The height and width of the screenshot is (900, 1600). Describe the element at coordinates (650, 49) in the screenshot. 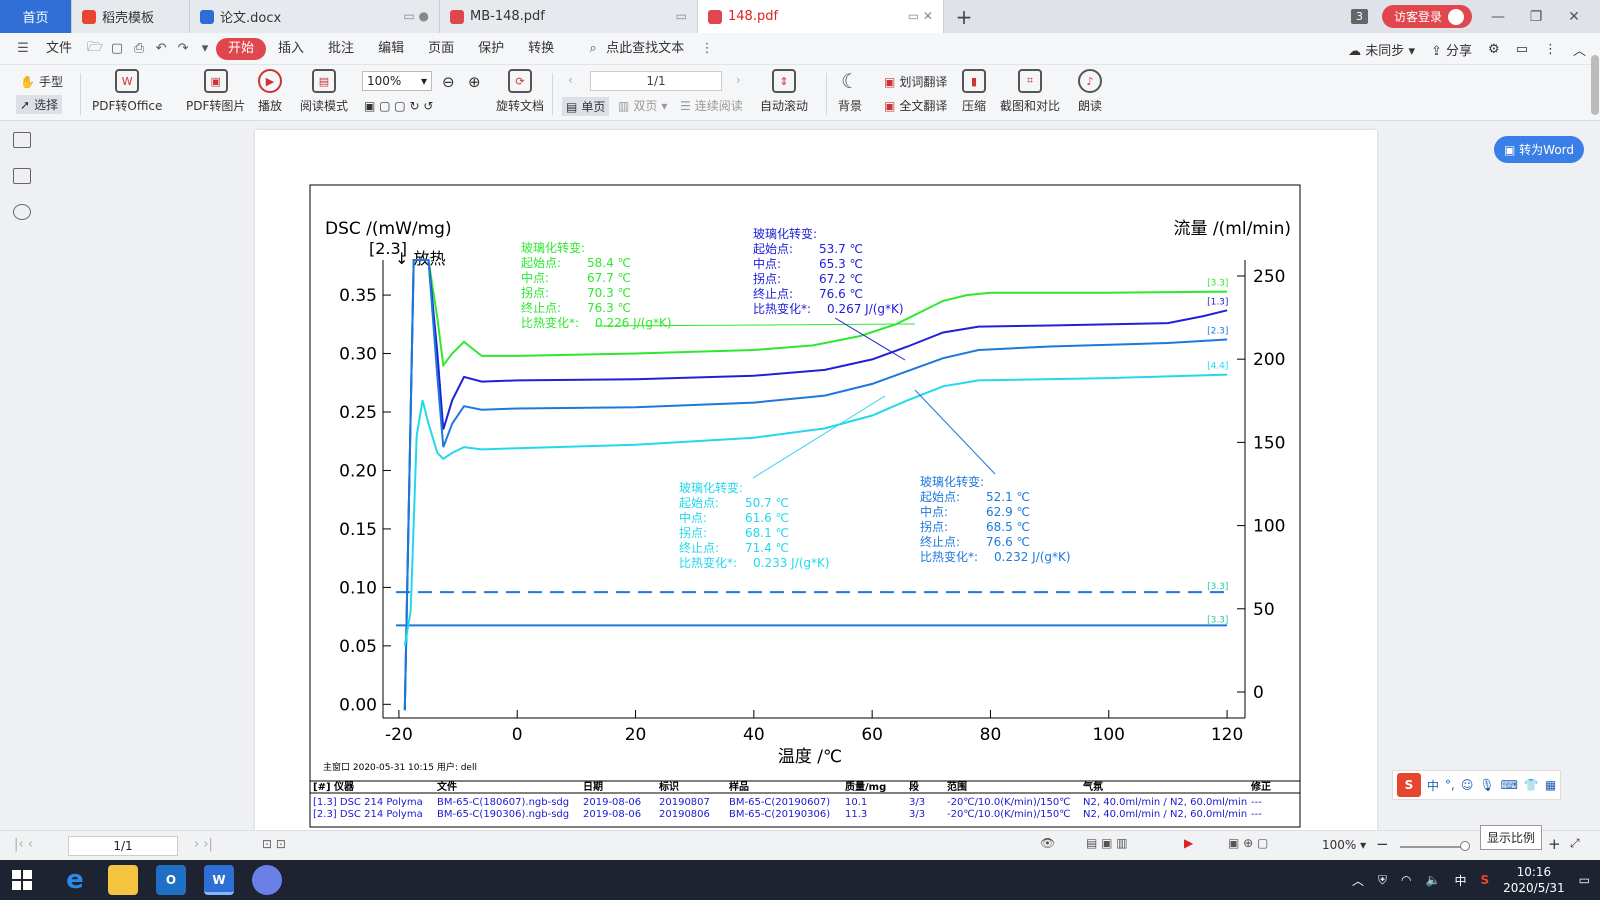

I see `search-text-button: 点此查找文本` at that location.